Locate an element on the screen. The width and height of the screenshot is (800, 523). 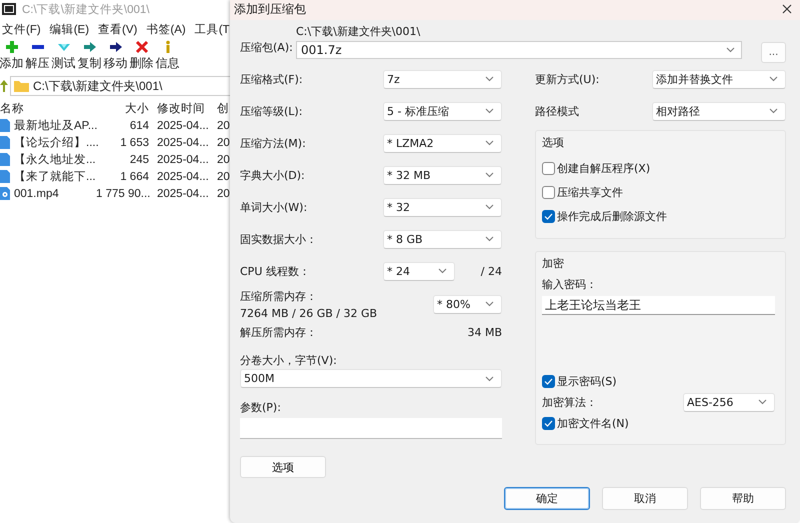
parameters-field is located at coordinates (371, 428).